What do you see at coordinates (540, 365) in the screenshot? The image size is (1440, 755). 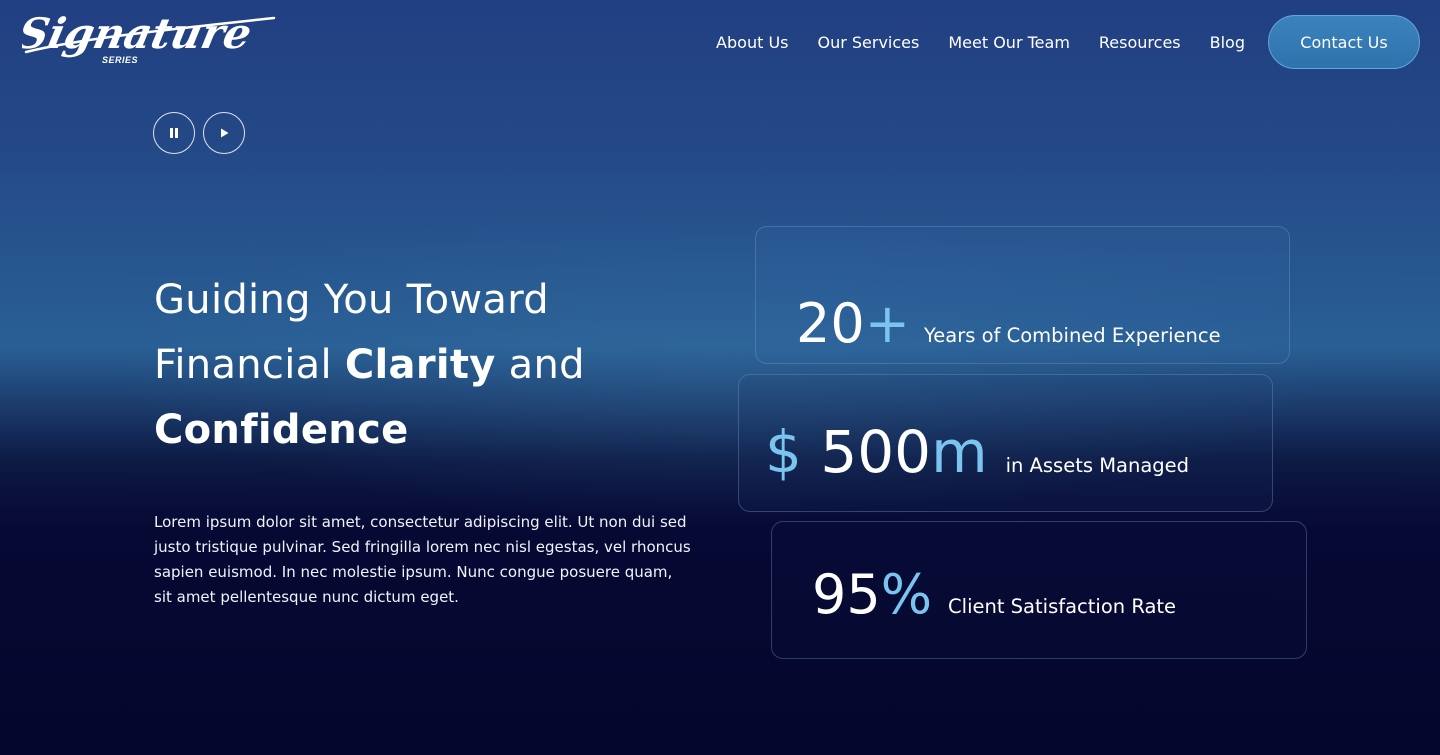 I see `headline-line-2-post: and` at bounding box center [540, 365].